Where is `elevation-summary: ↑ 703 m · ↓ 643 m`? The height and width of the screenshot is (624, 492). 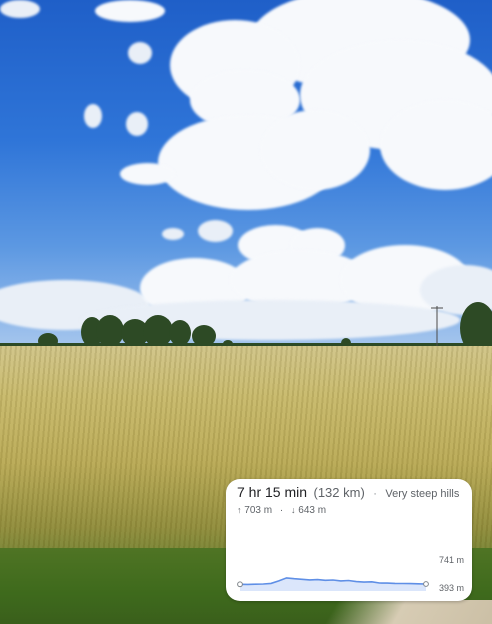
elevation-summary: ↑ 703 m · ↓ 643 m is located at coordinates (281, 510).